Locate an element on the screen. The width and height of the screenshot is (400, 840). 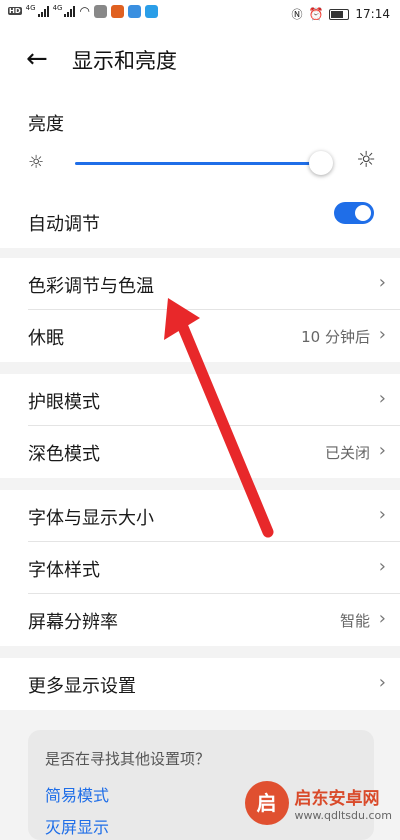
suggestion-question: 是否在寻找其他设置项？ is located at coordinates (128, 759).